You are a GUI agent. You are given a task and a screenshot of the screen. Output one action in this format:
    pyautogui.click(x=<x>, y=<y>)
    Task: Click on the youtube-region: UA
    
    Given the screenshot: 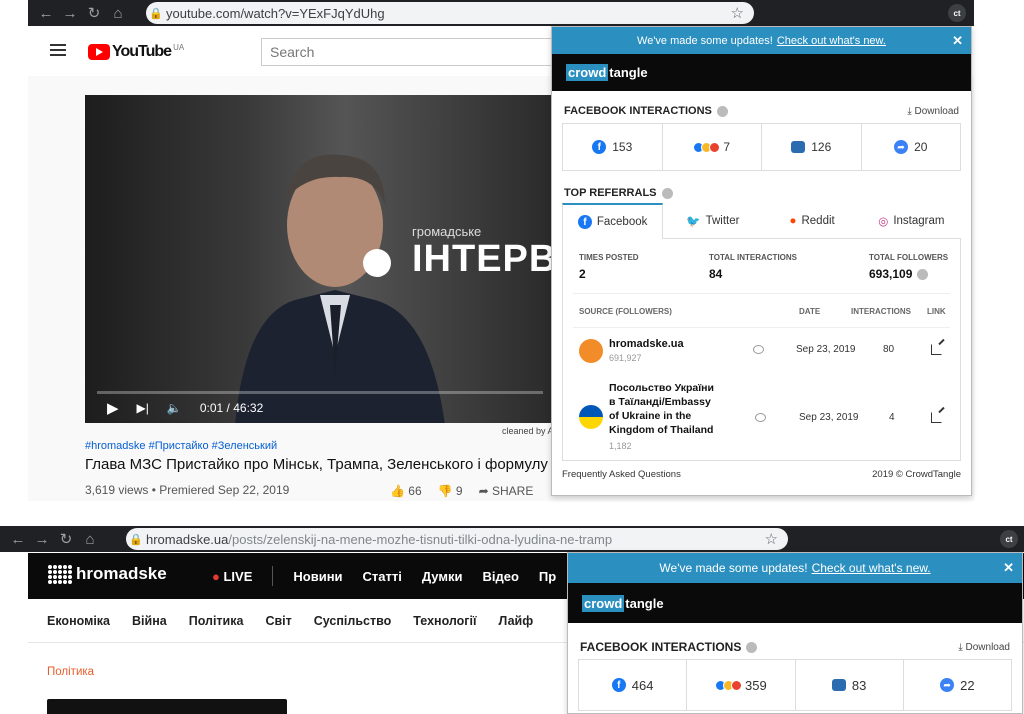 What is the action you would take?
    pyautogui.click(x=179, y=47)
    